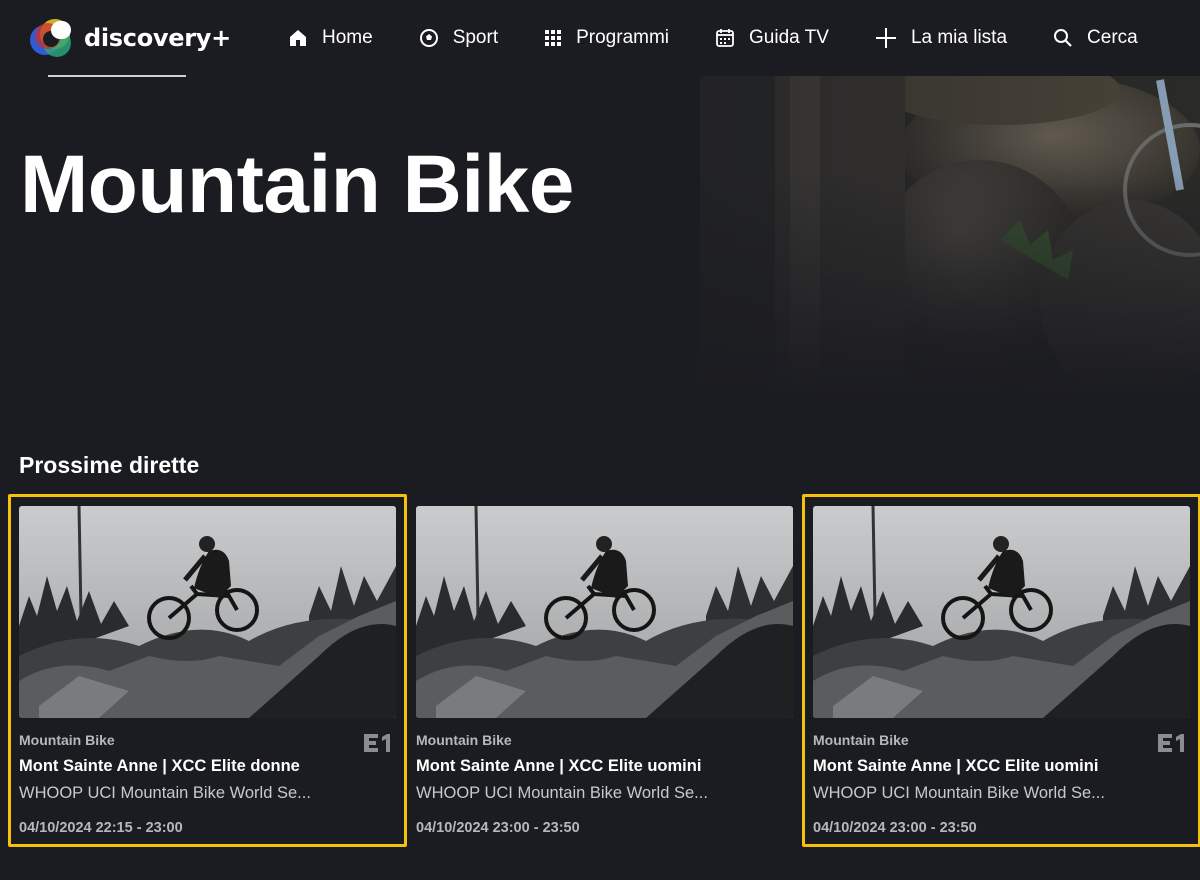 The width and height of the screenshot is (1200, 880). Describe the element at coordinates (157, 38) in the screenshot. I see `logo-text: discovery+` at that location.